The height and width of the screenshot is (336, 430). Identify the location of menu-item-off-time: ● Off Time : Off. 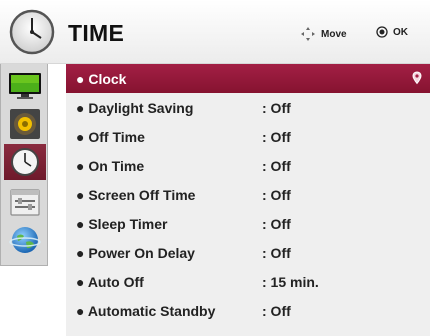
(248, 136).